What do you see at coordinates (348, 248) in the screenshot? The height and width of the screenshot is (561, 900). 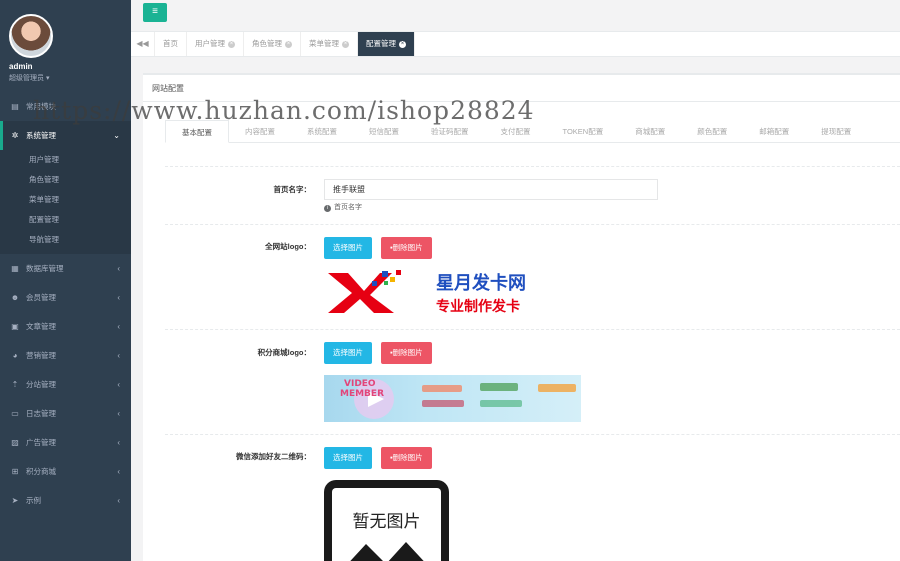 I see `select-site-logo-button: 选择图片` at bounding box center [348, 248].